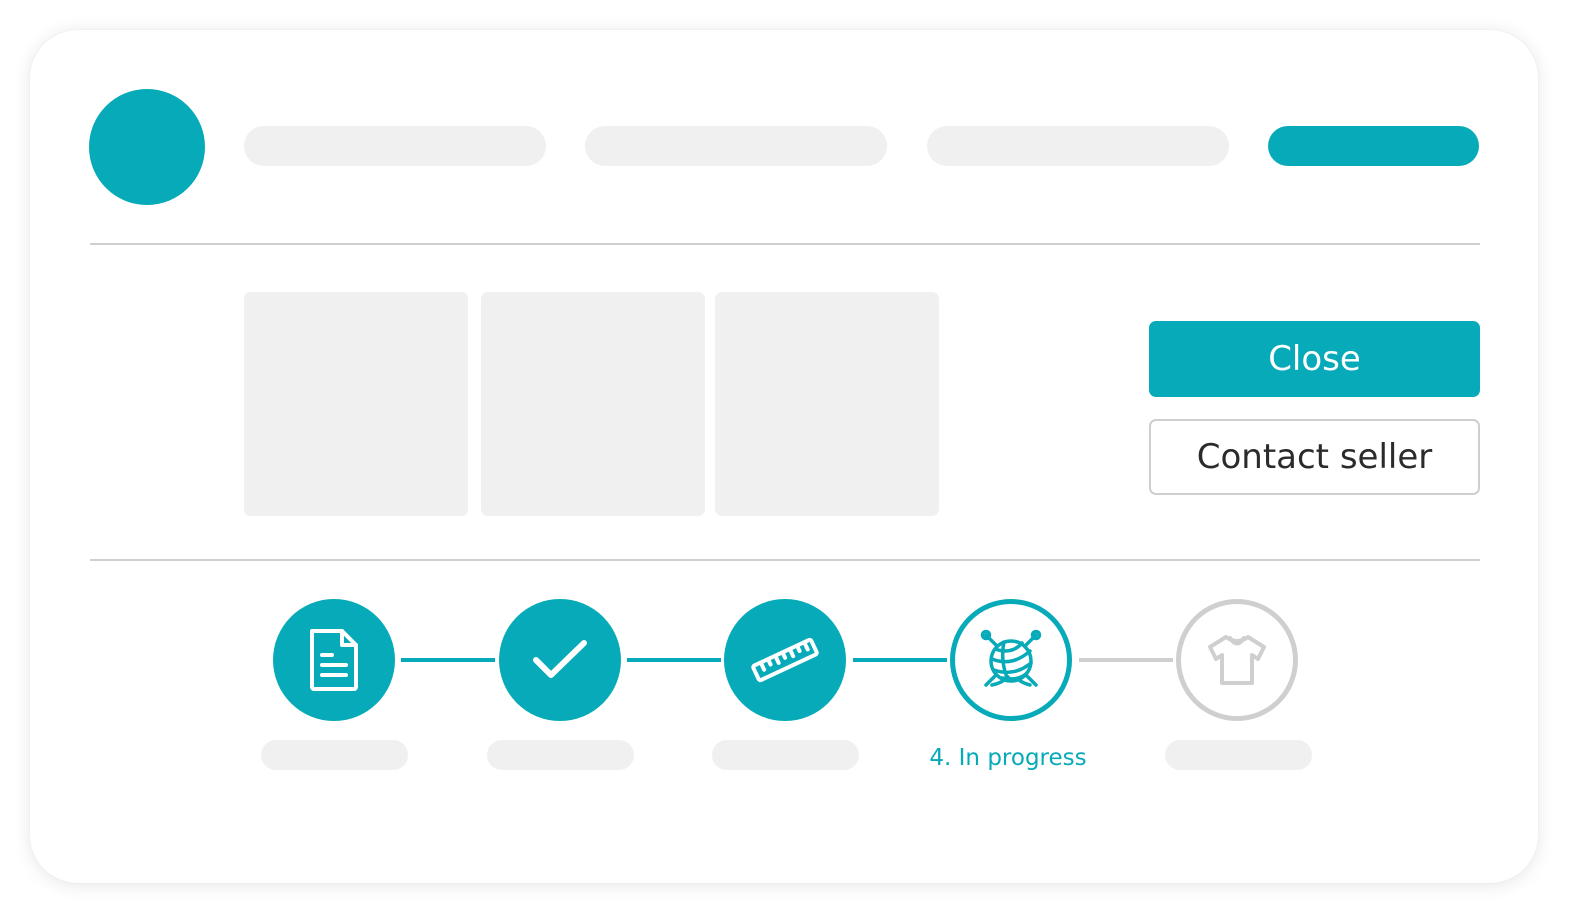 This screenshot has width=1580, height=920. What do you see at coordinates (334, 755) in the screenshot?
I see `step-1-label-placeholder` at bounding box center [334, 755].